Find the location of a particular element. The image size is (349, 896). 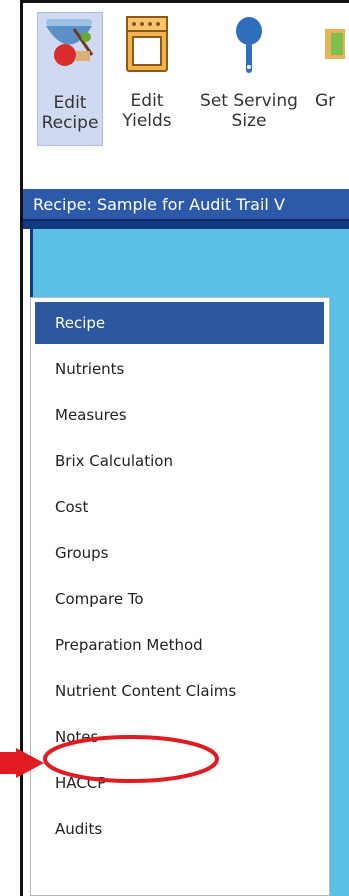

oven-icon is located at coordinates (147, 44).